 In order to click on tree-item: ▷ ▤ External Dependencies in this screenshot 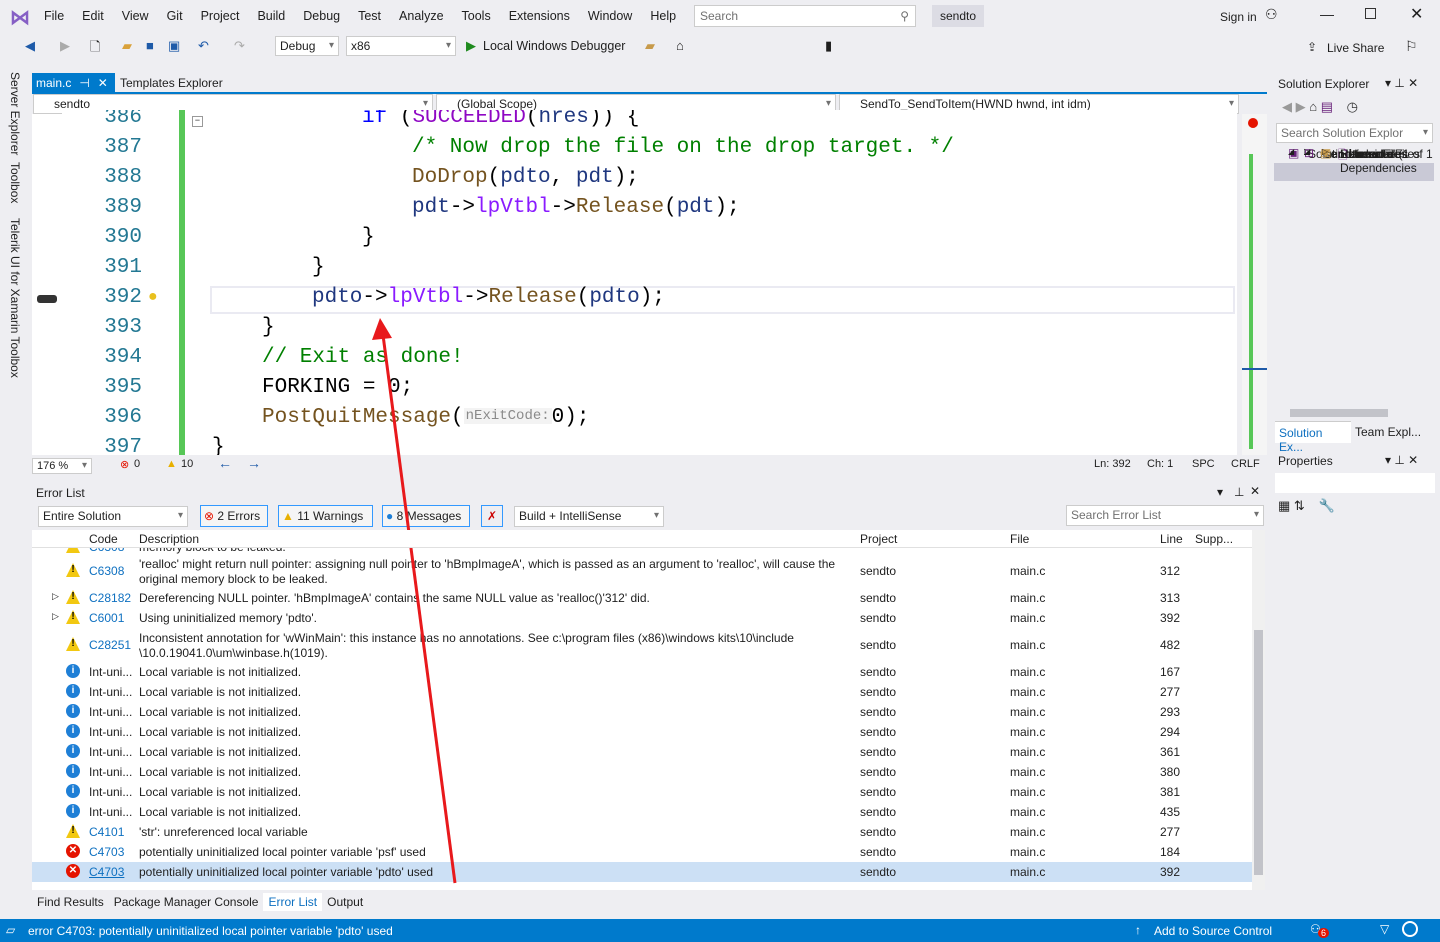, I will do `click(1354, 181)`.